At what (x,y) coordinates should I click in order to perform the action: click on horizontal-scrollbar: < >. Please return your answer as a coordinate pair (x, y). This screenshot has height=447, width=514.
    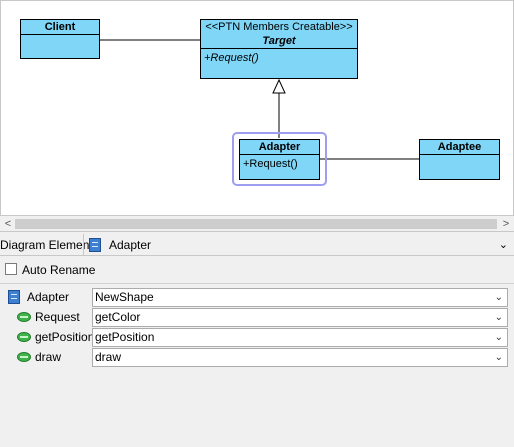
    Looking at the image, I should click on (257, 224).